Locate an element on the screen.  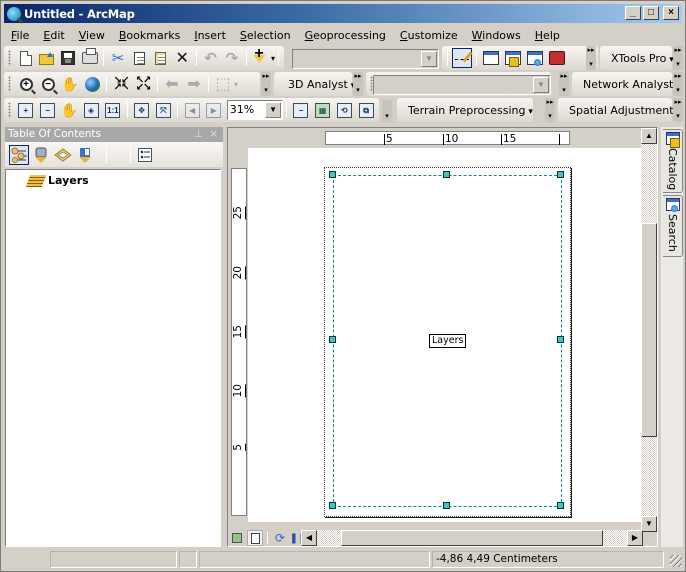
menu-insert: Insert is located at coordinates (210, 35).